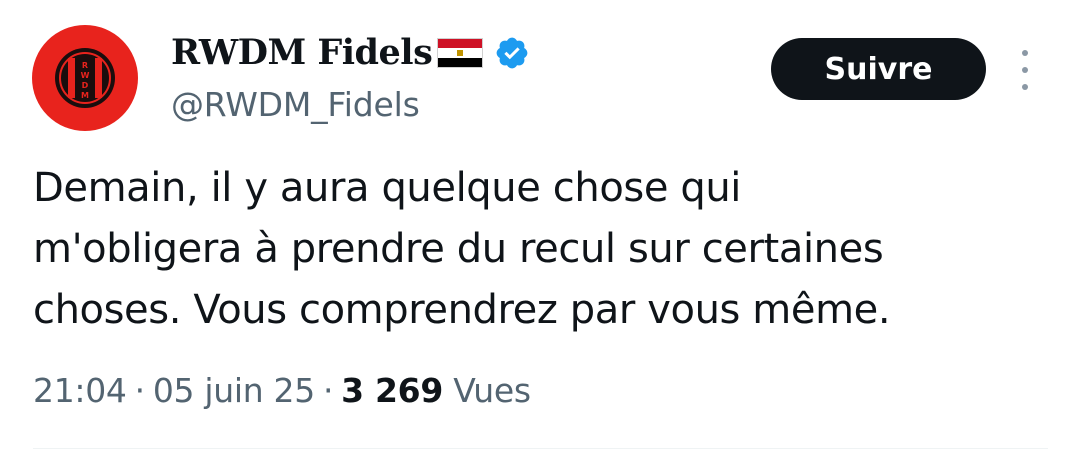  I want to click on author-handle: @RWDM_Fidels, so click(295, 105).